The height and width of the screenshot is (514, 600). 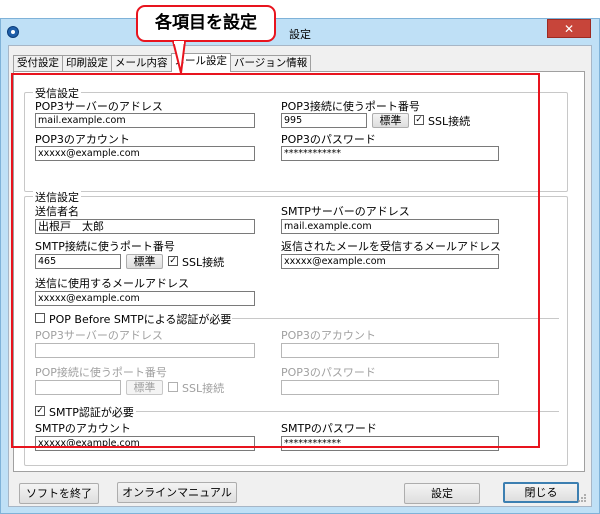 I want to click on pb-ssl-label: SSL接続, so click(x=203, y=388).